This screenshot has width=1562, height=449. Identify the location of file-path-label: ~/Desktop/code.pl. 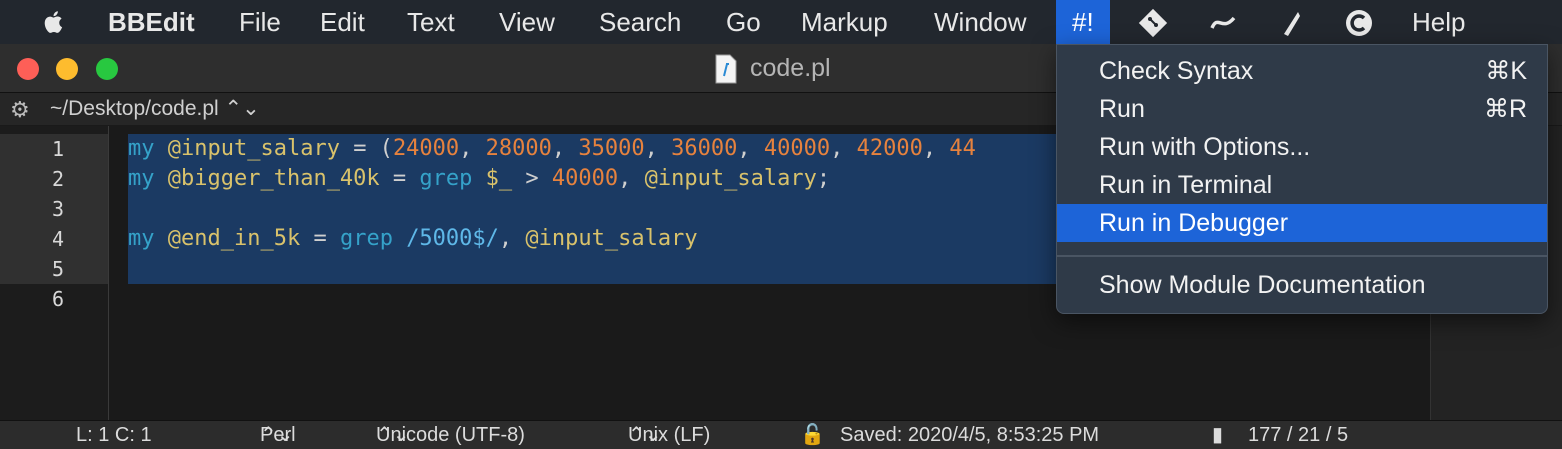
(134, 108).